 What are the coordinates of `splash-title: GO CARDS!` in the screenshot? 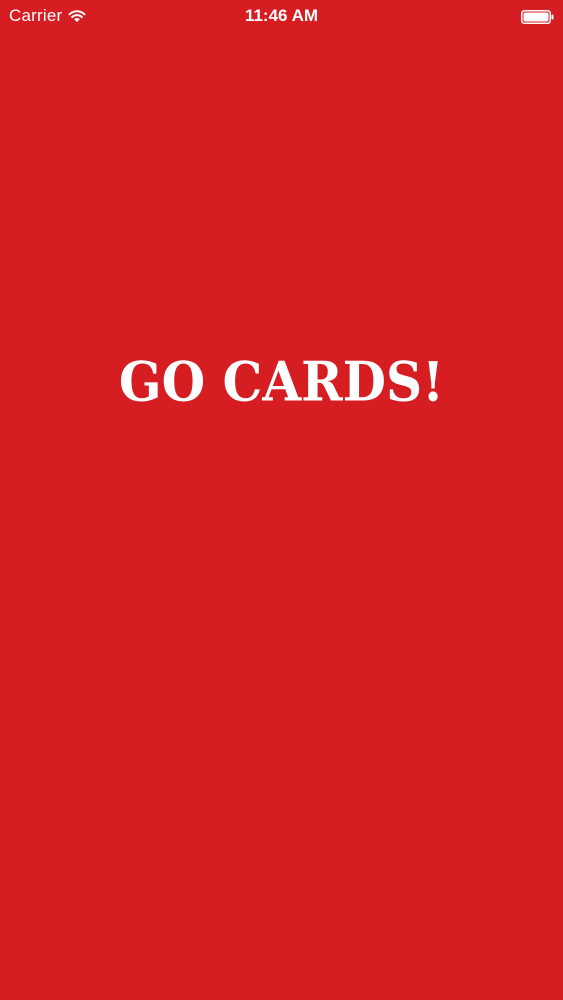 It's located at (281, 381).